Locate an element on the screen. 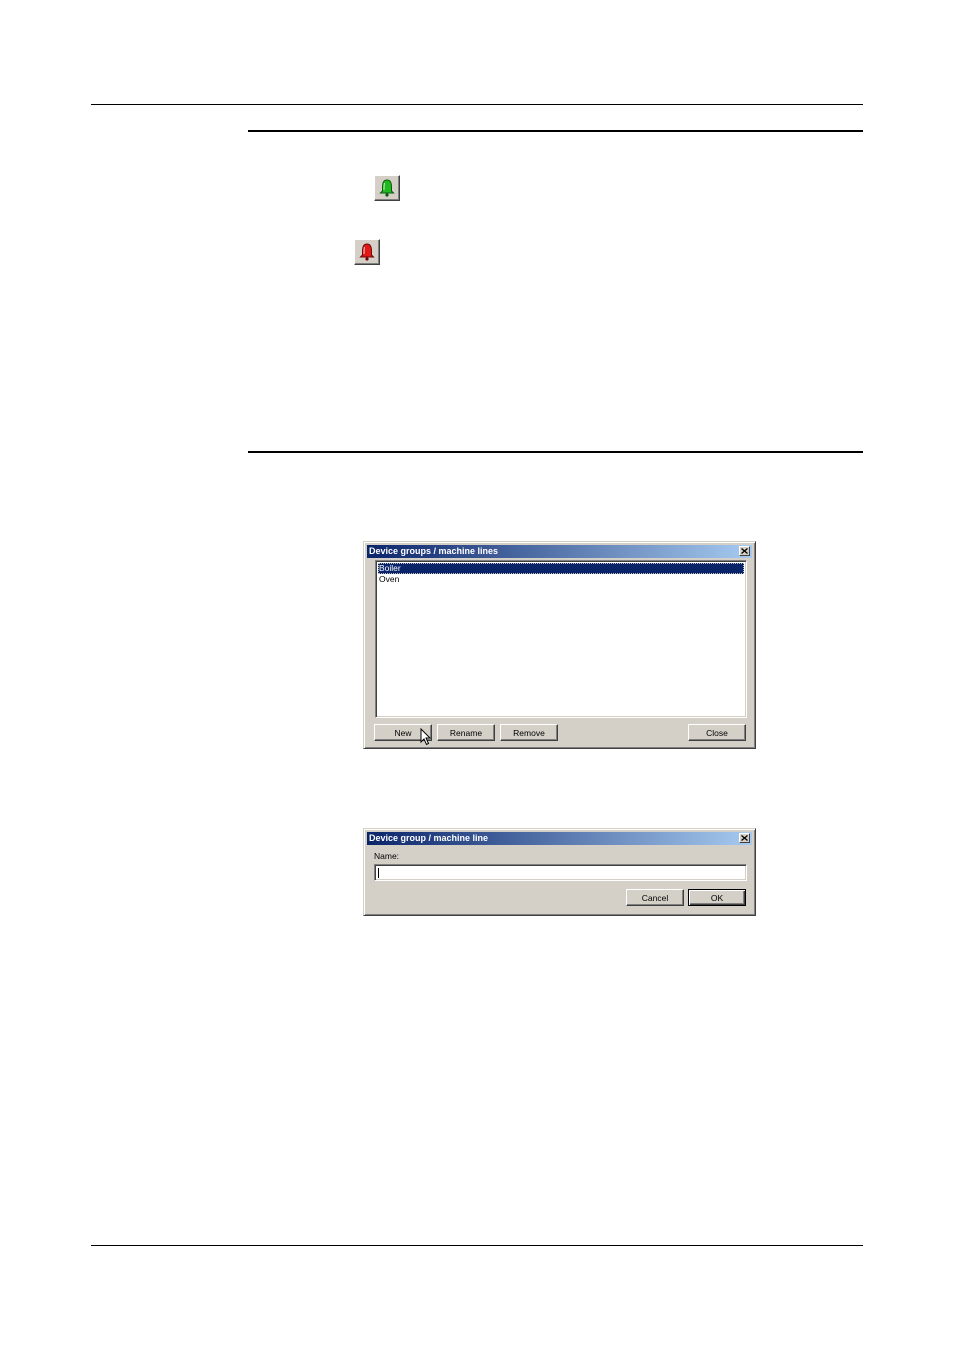 The width and height of the screenshot is (954, 1350). device-groups-titlebar: Device groups / machine lines is located at coordinates (559, 551).